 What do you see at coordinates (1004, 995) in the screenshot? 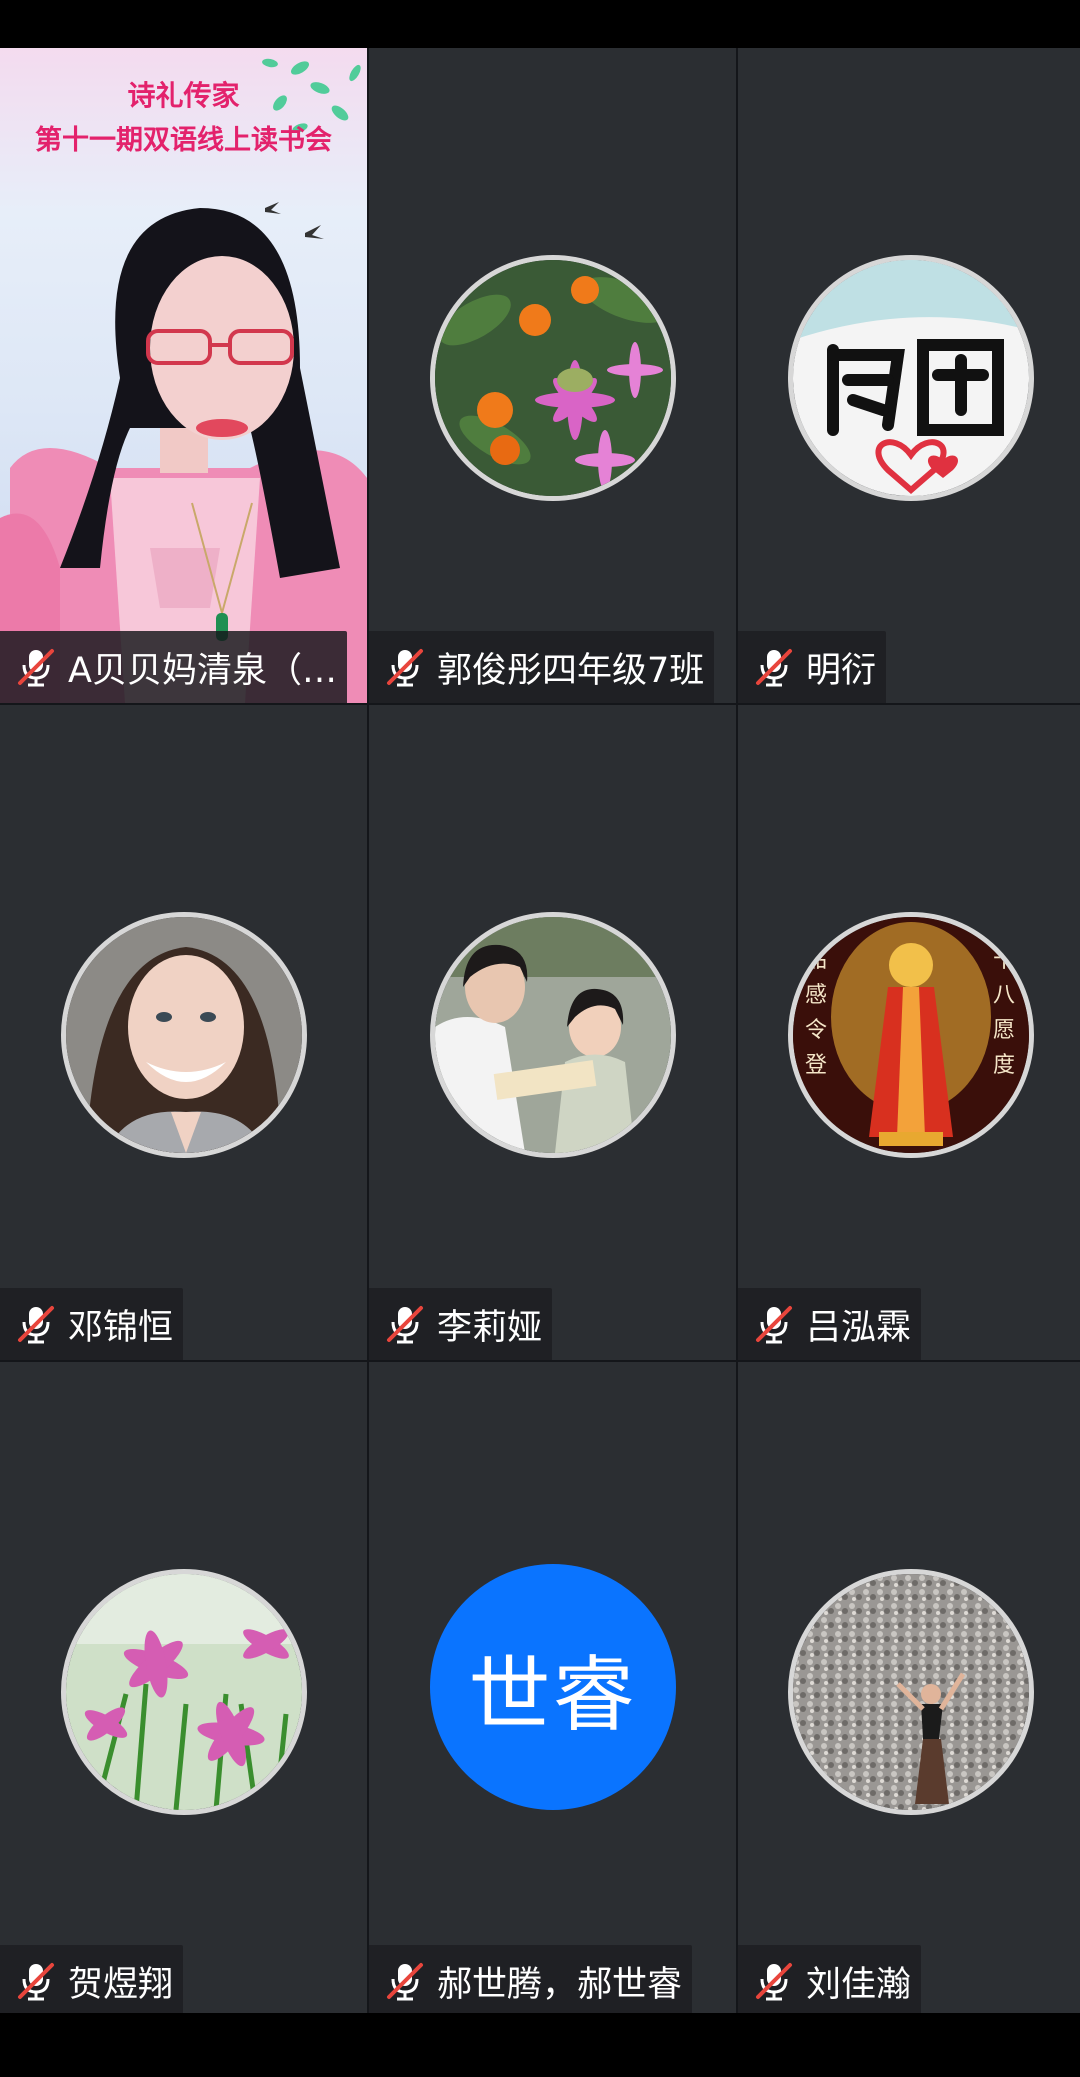
I see `svg-text: 八` at bounding box center [1004, 995].